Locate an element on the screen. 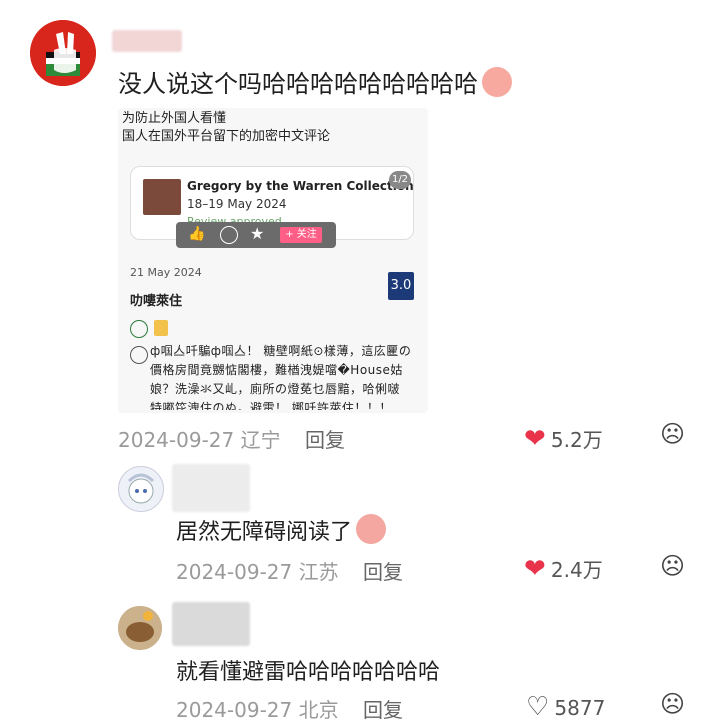 The image size is (720, 723). score-badge: 3.0 is located at coordinates (401, 286).